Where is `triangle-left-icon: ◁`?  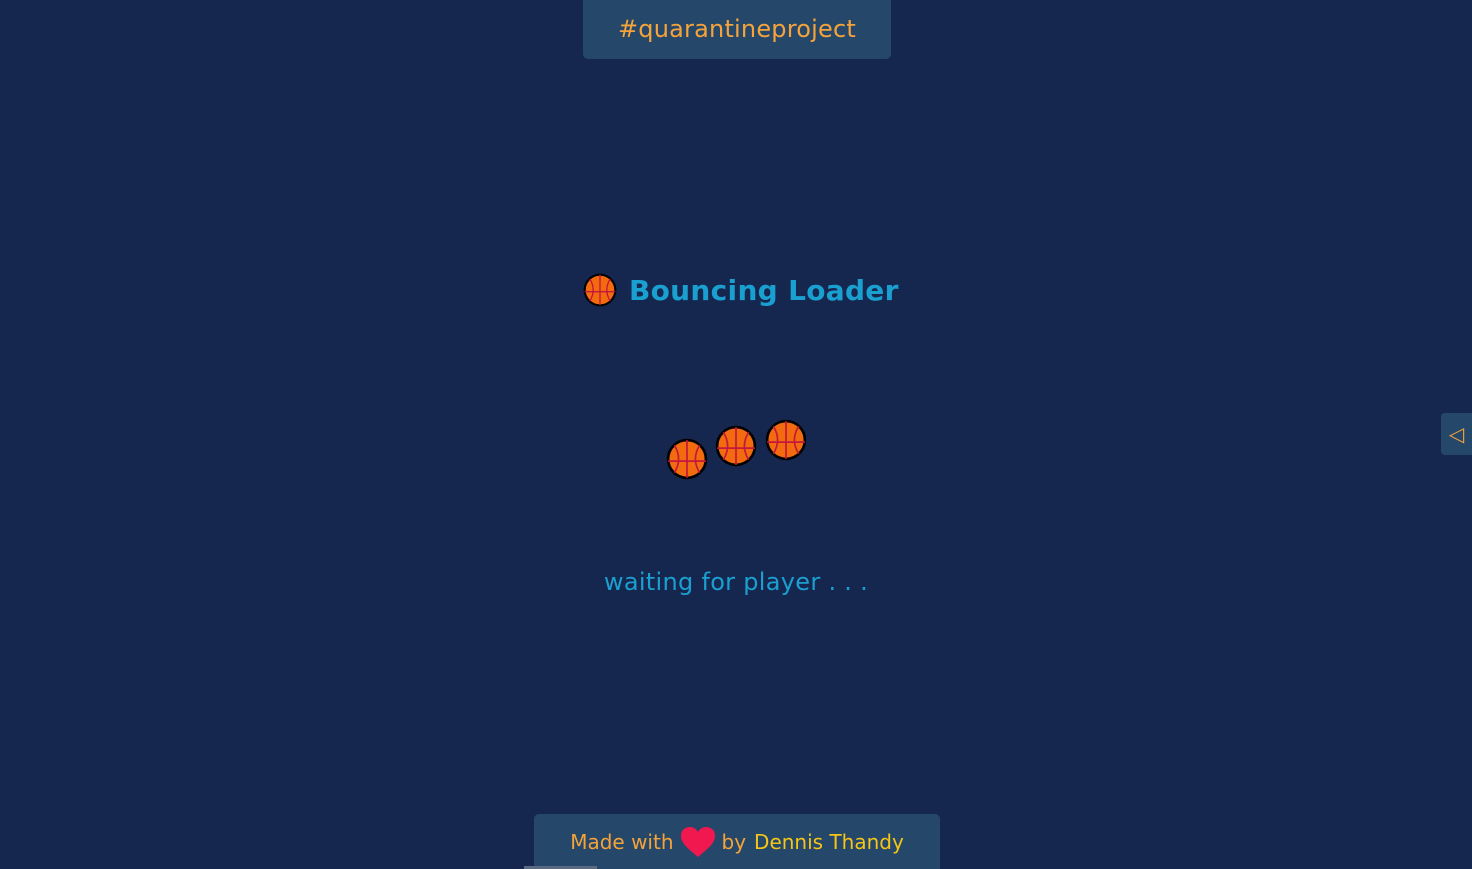
triangle-left-icon: ◁ is located at coordinates (1456, 434).